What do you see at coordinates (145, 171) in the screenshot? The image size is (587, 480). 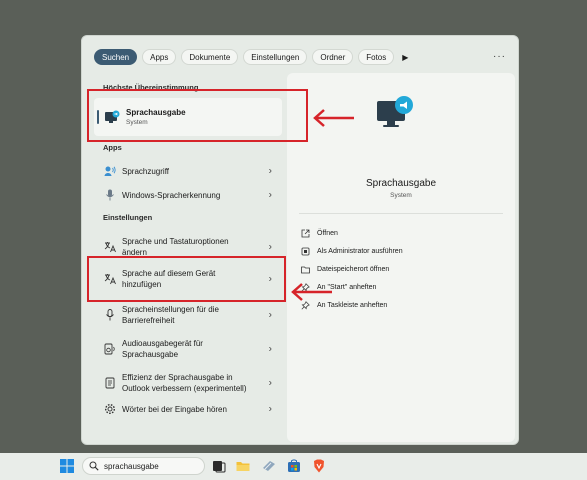 I see `app-item-label: Sprachzugriff` at bounding box center [145, 171].